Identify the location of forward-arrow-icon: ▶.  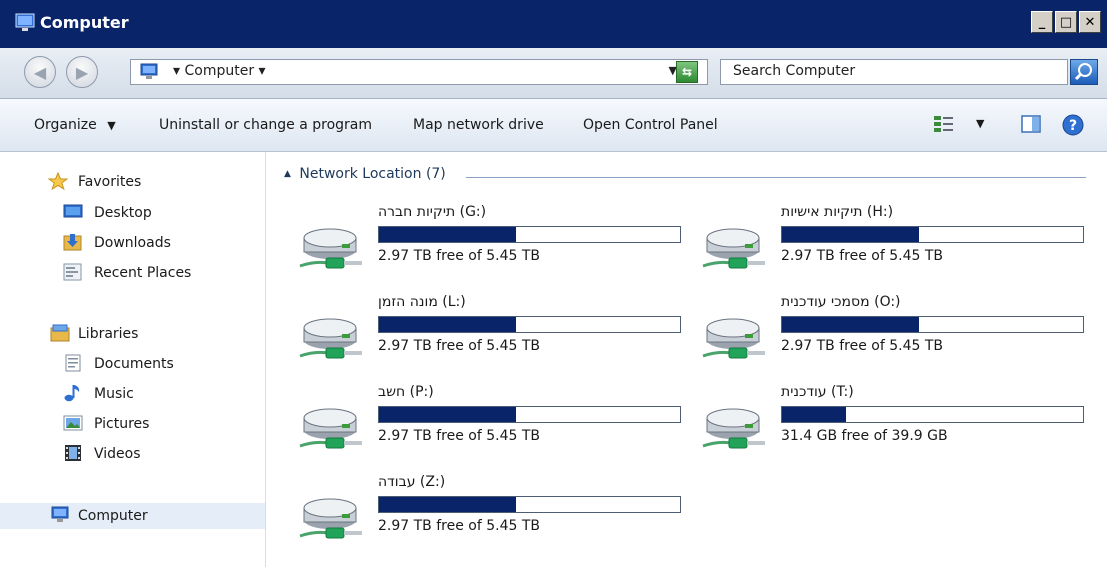
(82, 72).